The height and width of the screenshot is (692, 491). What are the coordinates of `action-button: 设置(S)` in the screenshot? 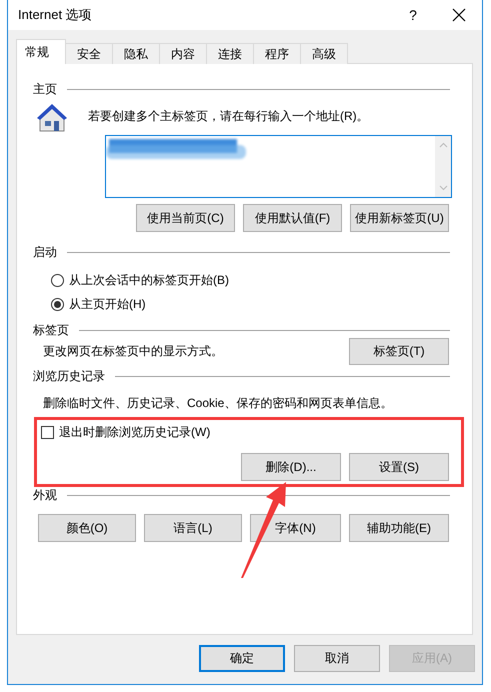 It's located at (399, 467).